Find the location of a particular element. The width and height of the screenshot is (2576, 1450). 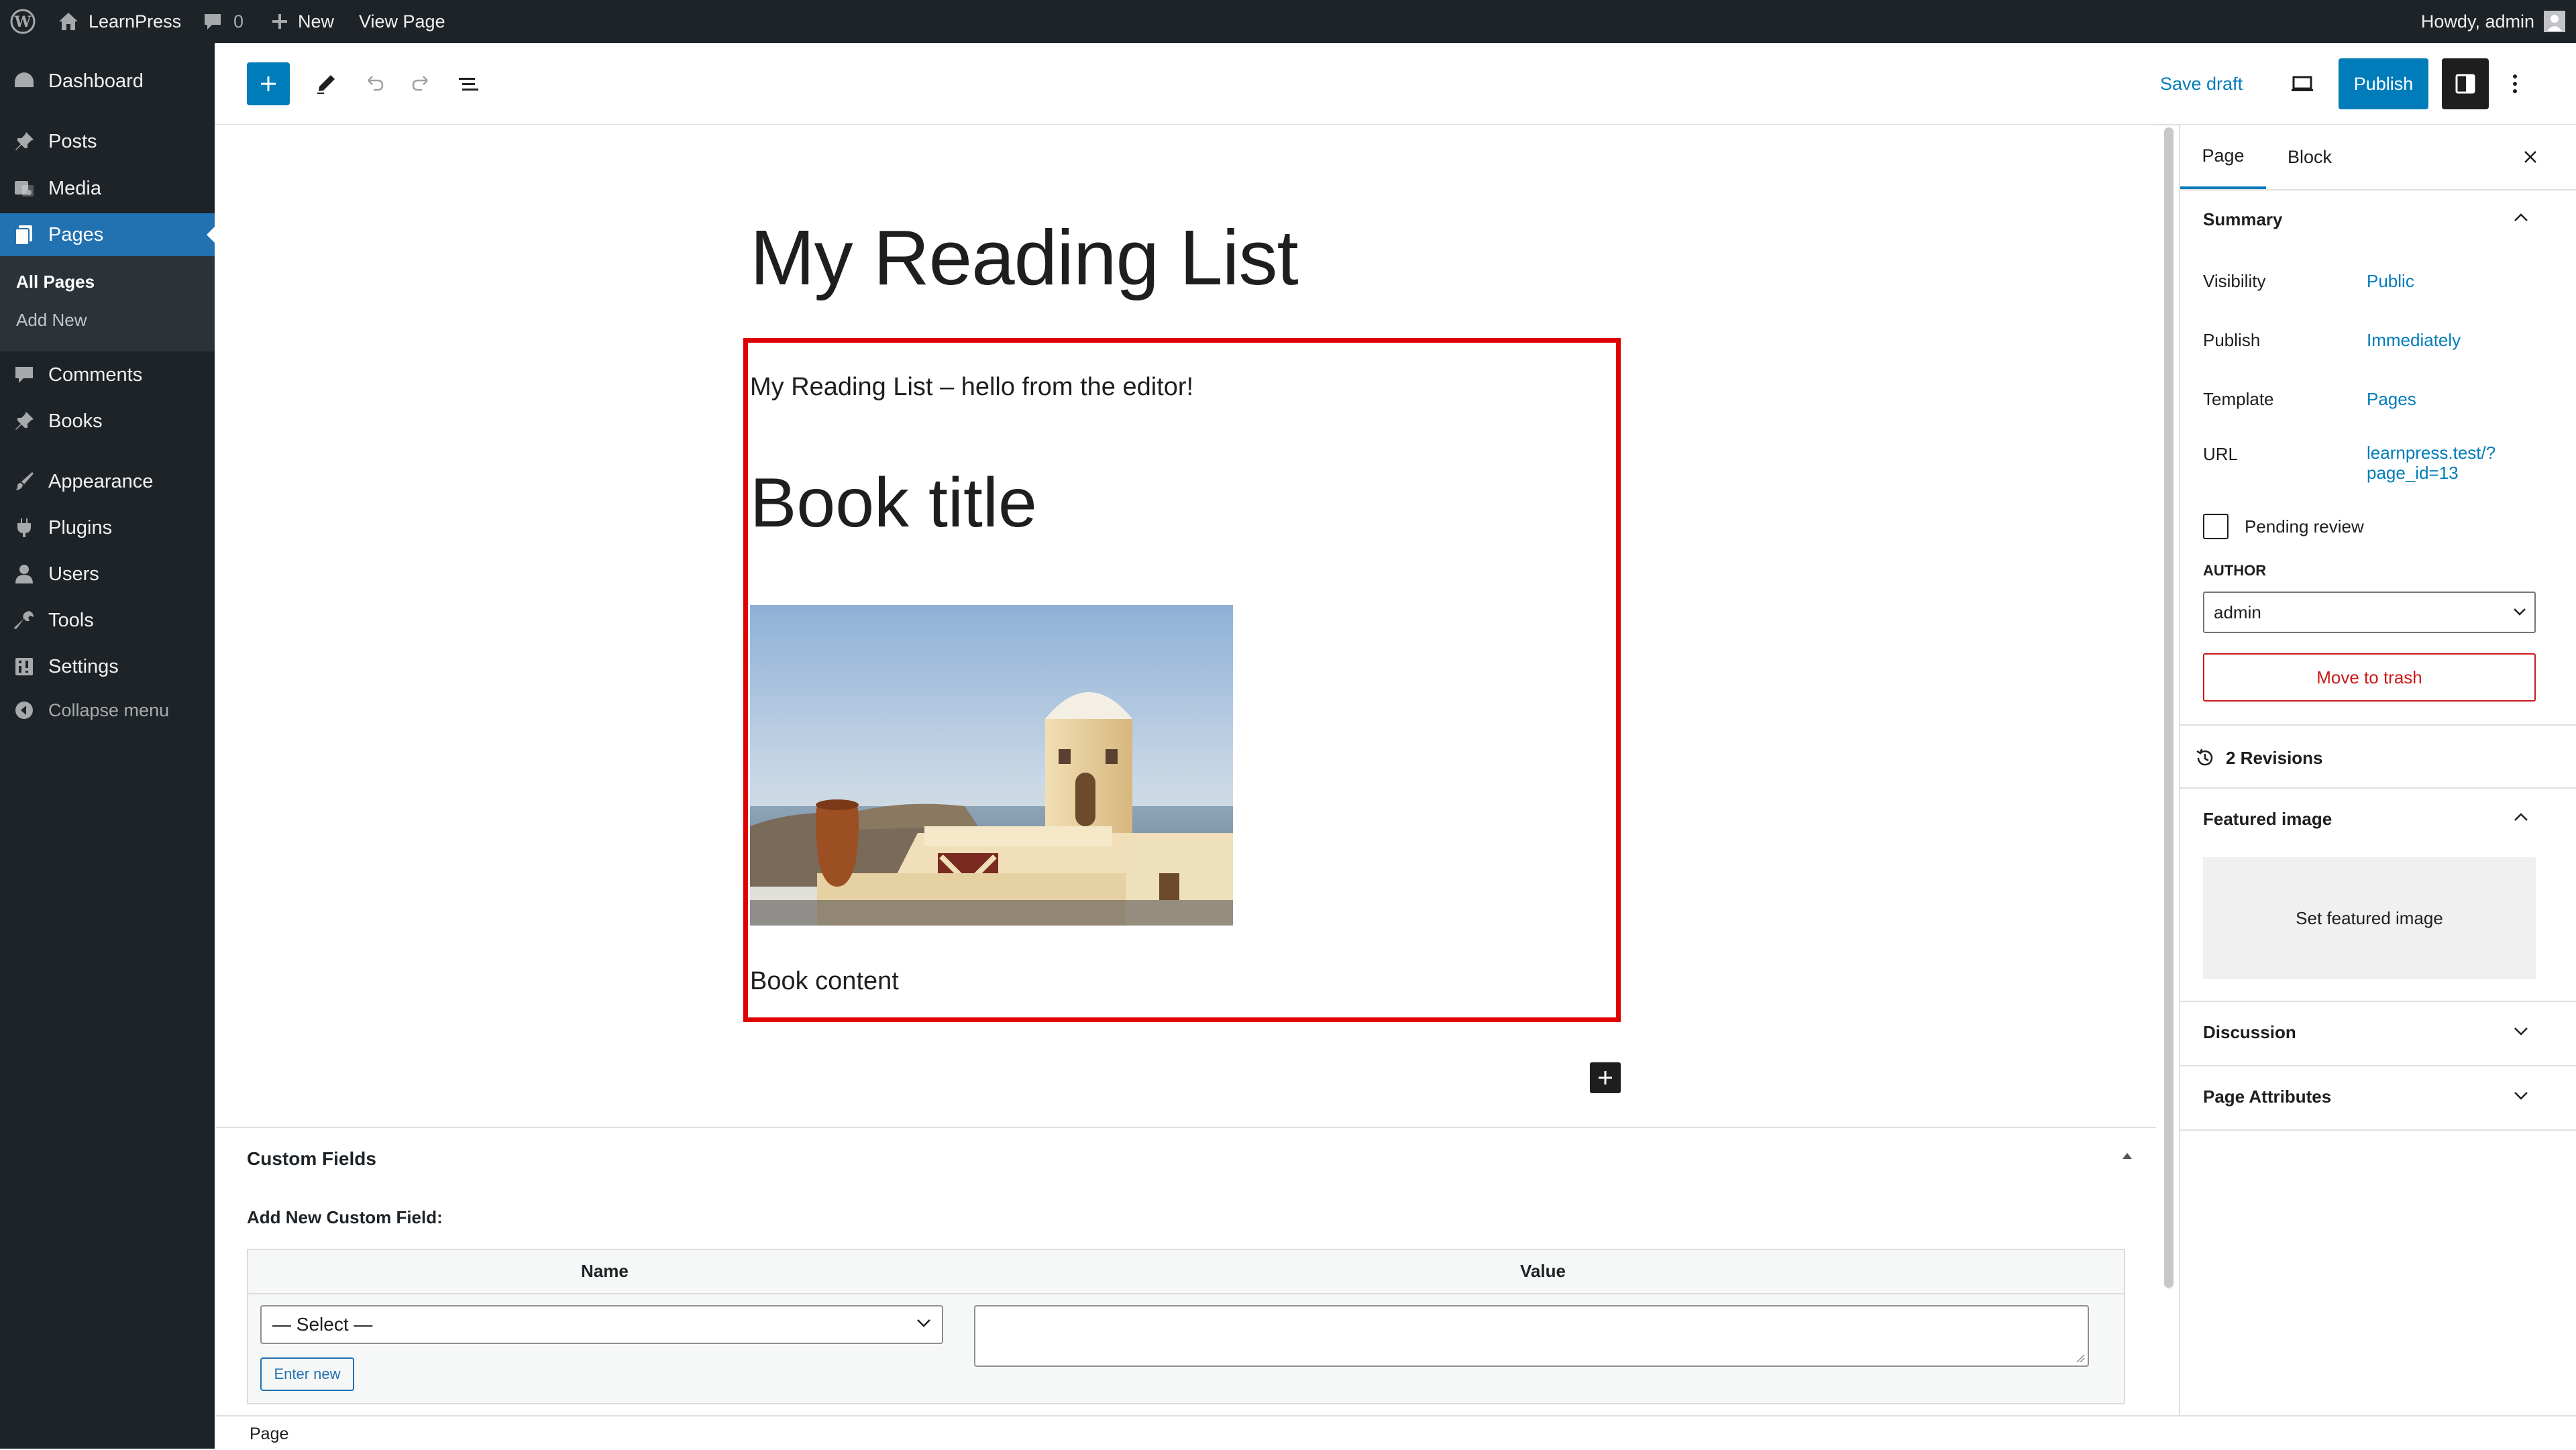

tab-page-label: Page is located at coordinates (2223, 155).